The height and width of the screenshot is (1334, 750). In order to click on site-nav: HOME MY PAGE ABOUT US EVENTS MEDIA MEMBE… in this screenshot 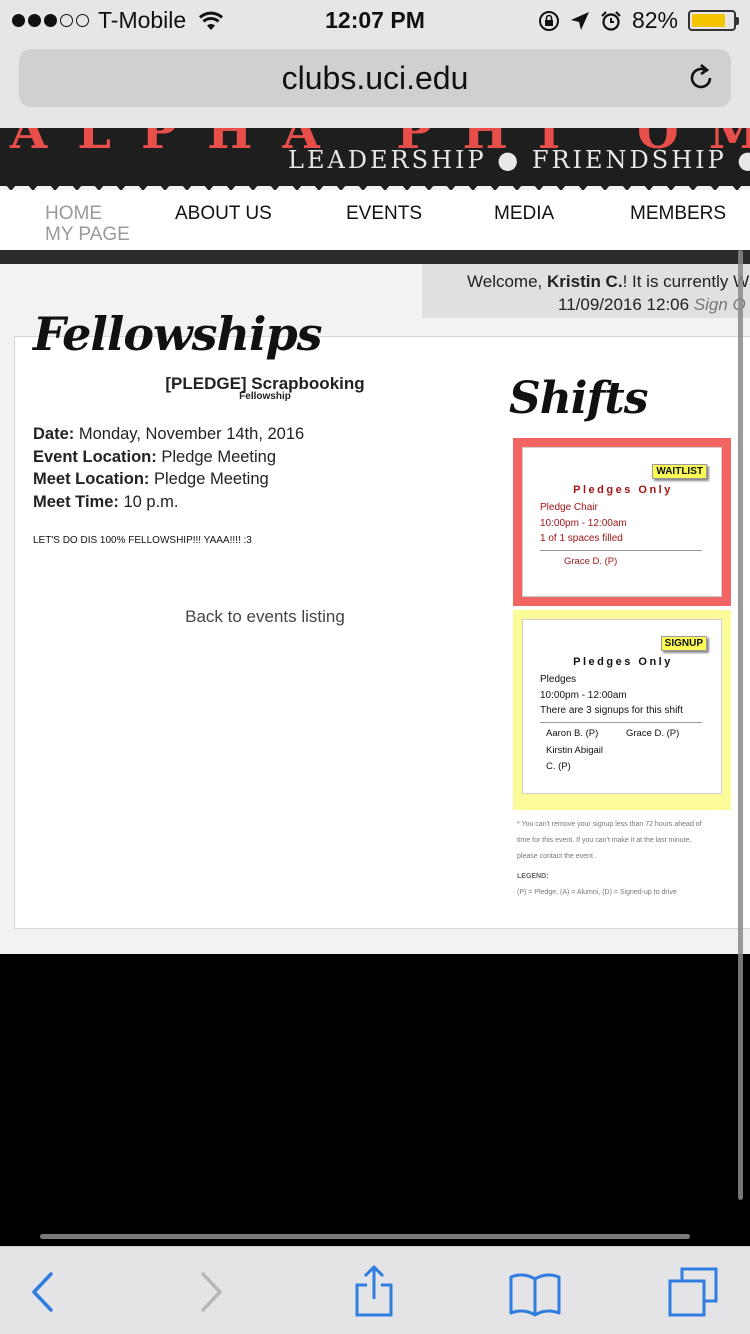, I will do `click(375, 220)`.